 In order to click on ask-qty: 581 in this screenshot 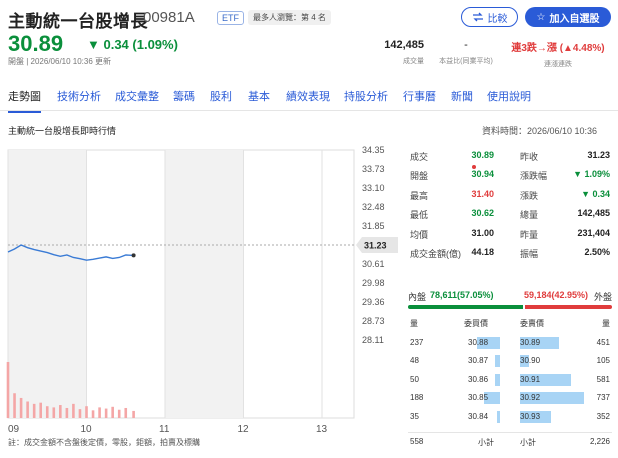, I will do `click(603, 379)`.